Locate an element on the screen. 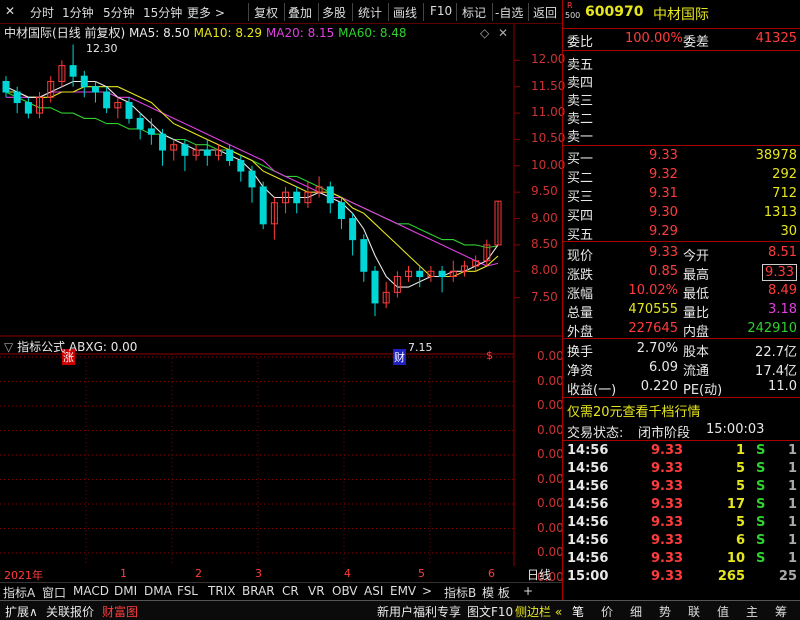 This screenshot has height=620, width=800. tab-trix: TRIX is located at coordinates (221, 591).